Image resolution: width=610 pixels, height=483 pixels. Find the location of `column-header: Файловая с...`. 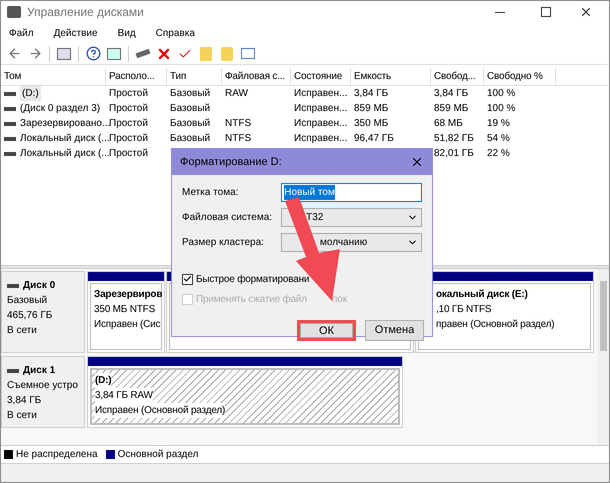

column-header: Файловая с... is located at coordinates (256, 76).